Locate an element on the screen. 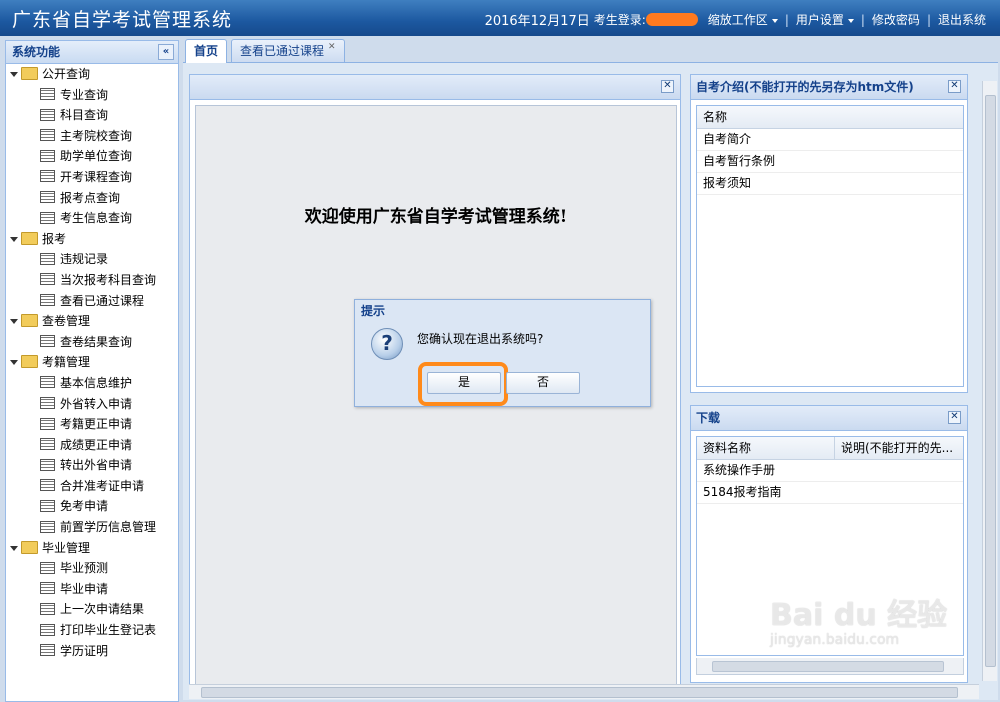 This screenshot has height=702, width=1000. tree-item: 成绩更正申请 is located at coordinates (92, 445).